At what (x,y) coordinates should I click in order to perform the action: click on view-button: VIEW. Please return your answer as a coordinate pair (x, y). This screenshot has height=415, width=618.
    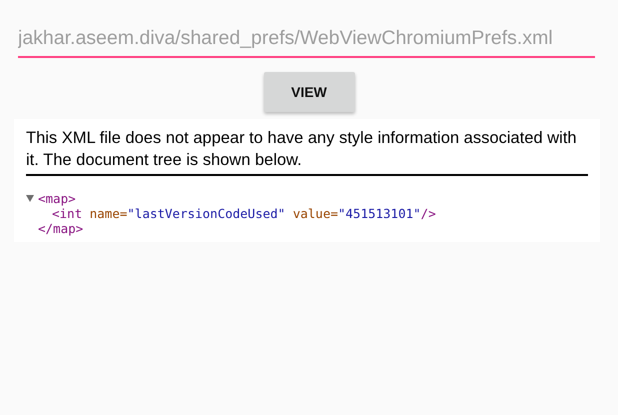
    Looking at the image, I should click on (309, 92).